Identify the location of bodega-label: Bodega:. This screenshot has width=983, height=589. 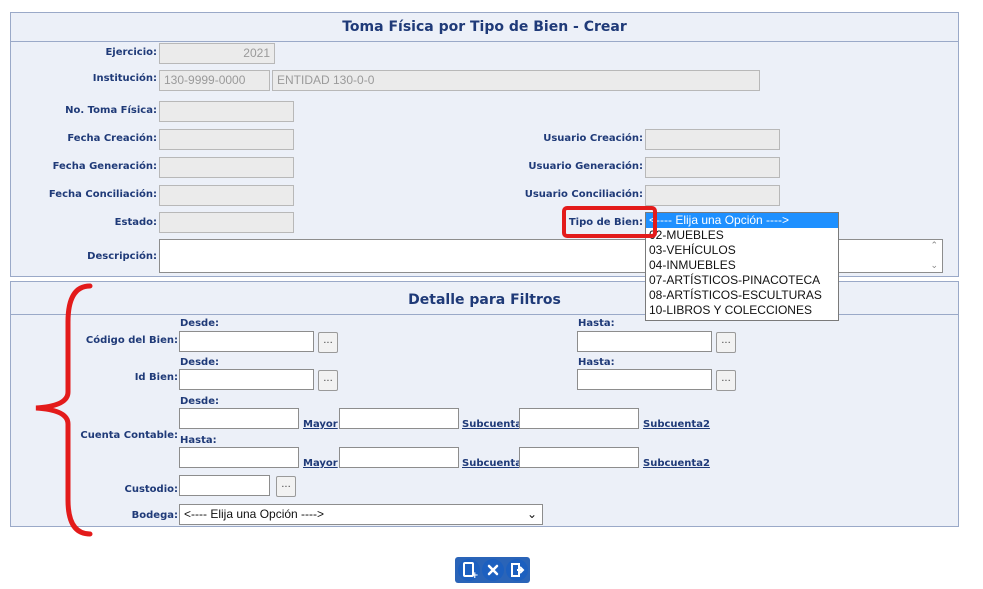
(154, 515).